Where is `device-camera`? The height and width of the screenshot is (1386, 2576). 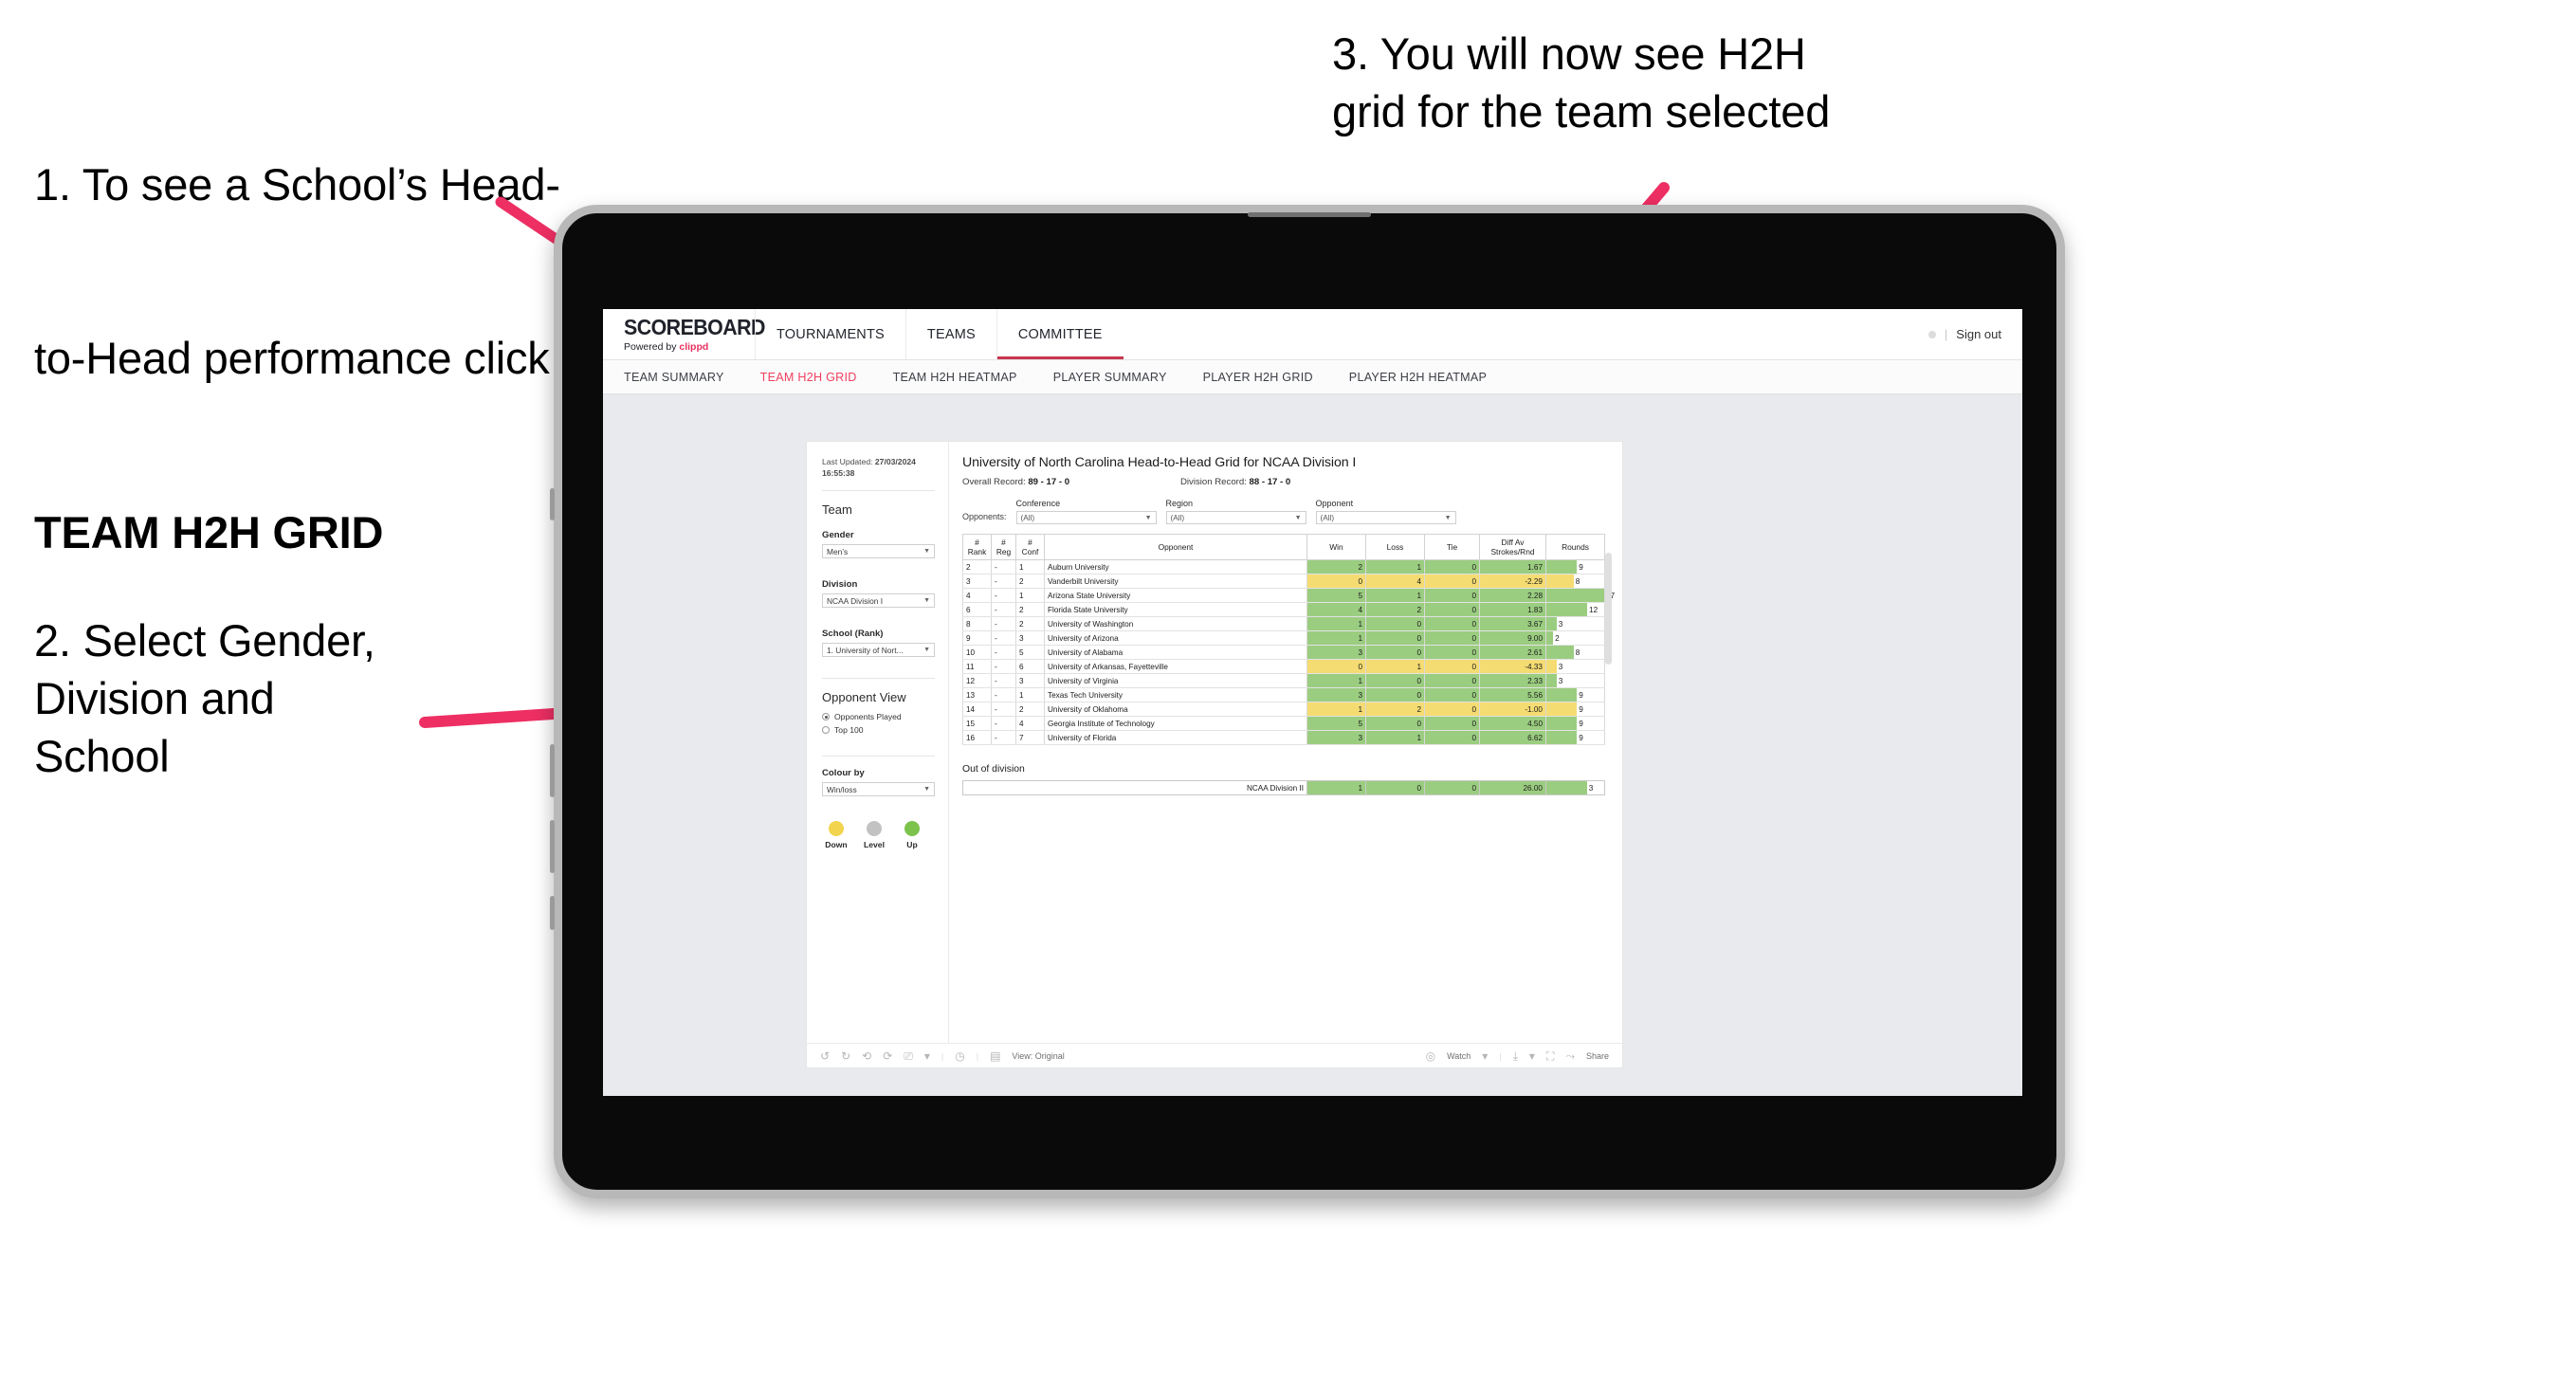 device-camera is located at coordinates (552, 504).